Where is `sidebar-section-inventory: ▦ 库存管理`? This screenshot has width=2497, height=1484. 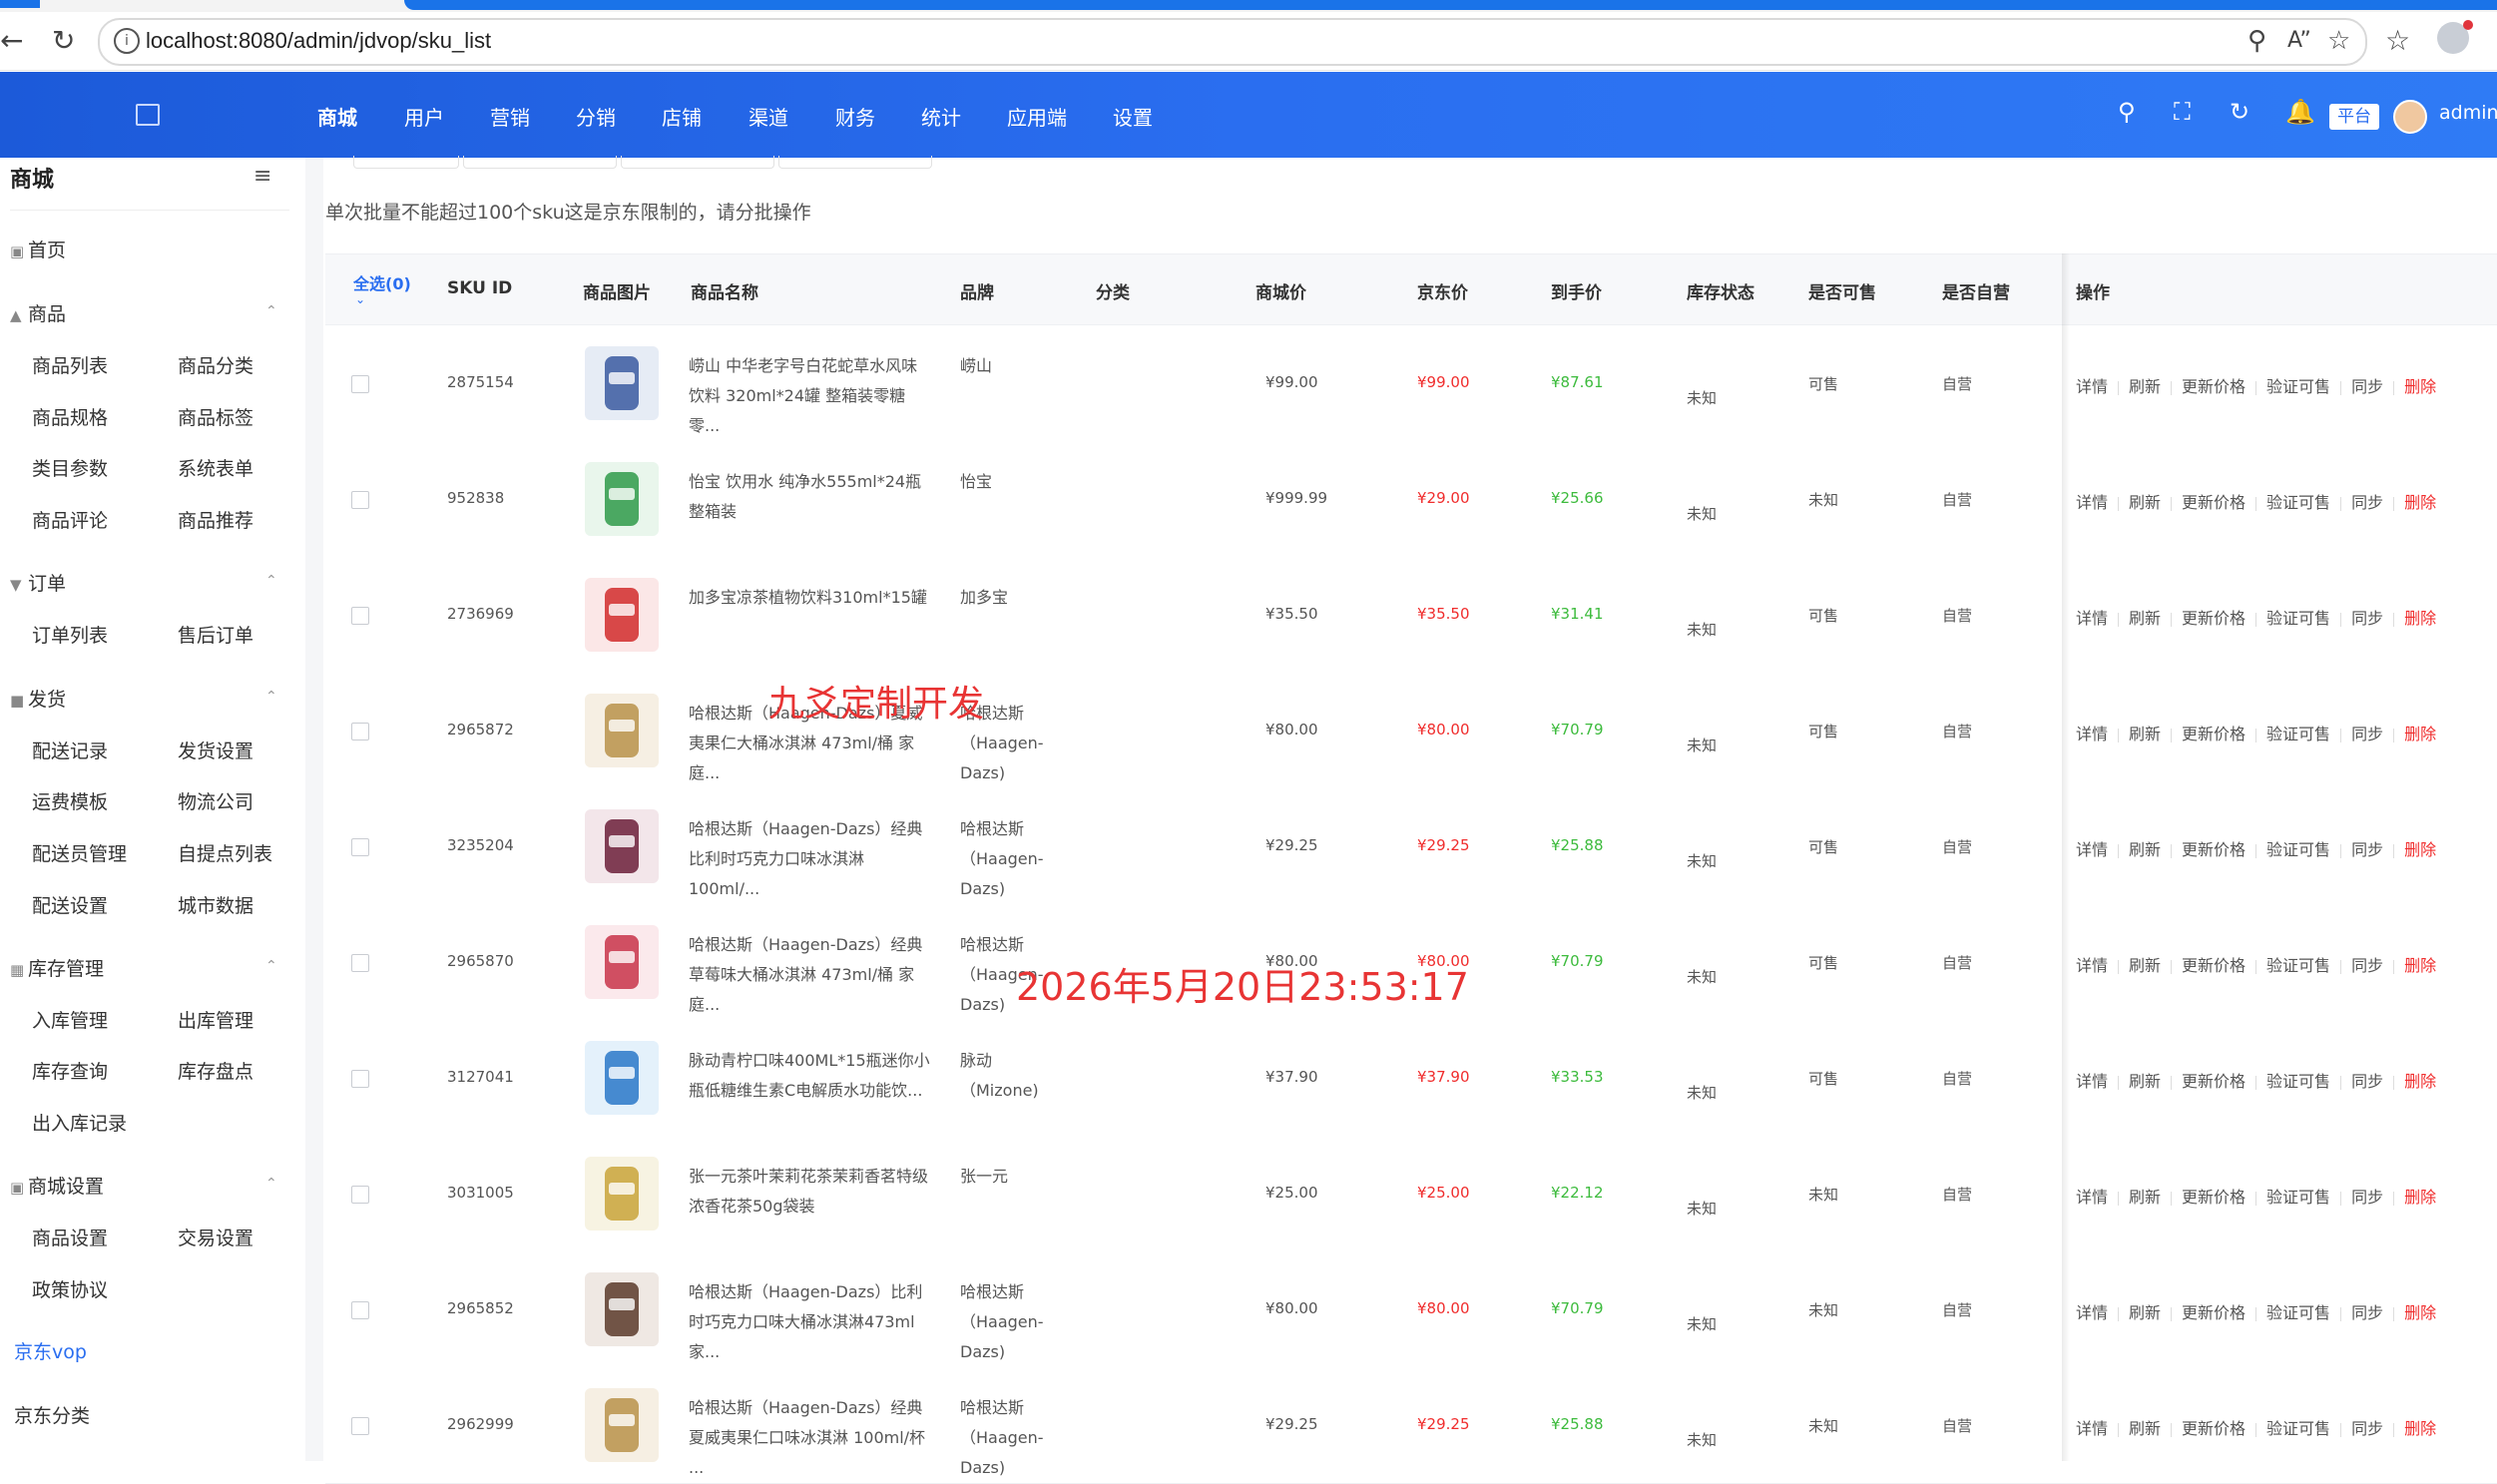 sidebar-section-inventory: ▦ 库存管理 is located at coordinates (57, 967).